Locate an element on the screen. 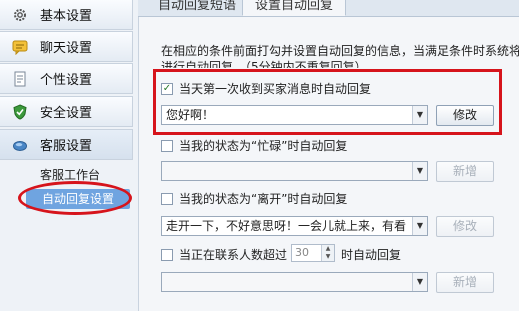 The height and width of the screenshot is (311, 519). tab-auto-reply-phrases: 自动回复短语 is located at coordinates (197, 8).